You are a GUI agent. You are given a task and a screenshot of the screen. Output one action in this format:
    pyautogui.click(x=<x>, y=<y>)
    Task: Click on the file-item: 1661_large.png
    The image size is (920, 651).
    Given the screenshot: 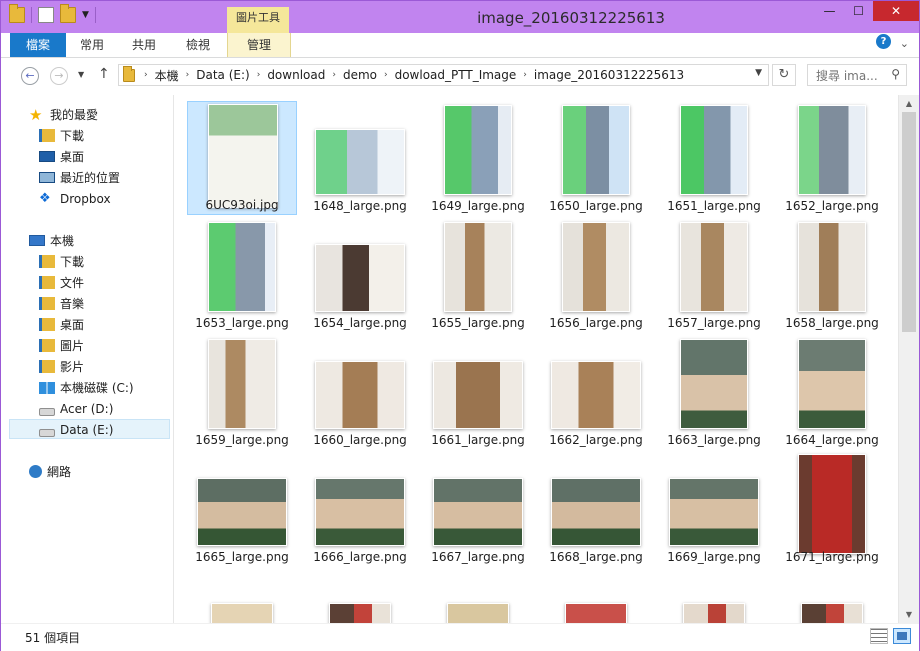 What is the action you would take?
    pyautogui.click(x=478, y=392)
    